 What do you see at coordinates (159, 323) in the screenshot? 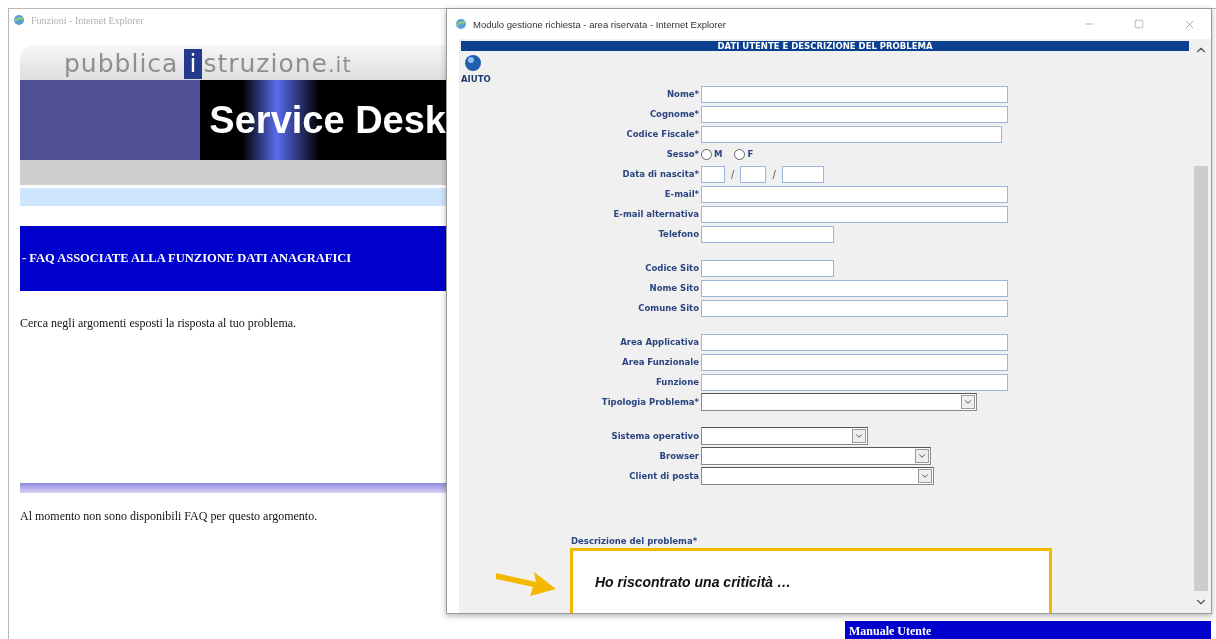
I see `intro-text: Cerca negli argomenti esposti la risposta al tuo problema.` at bounding box center [159, 323].